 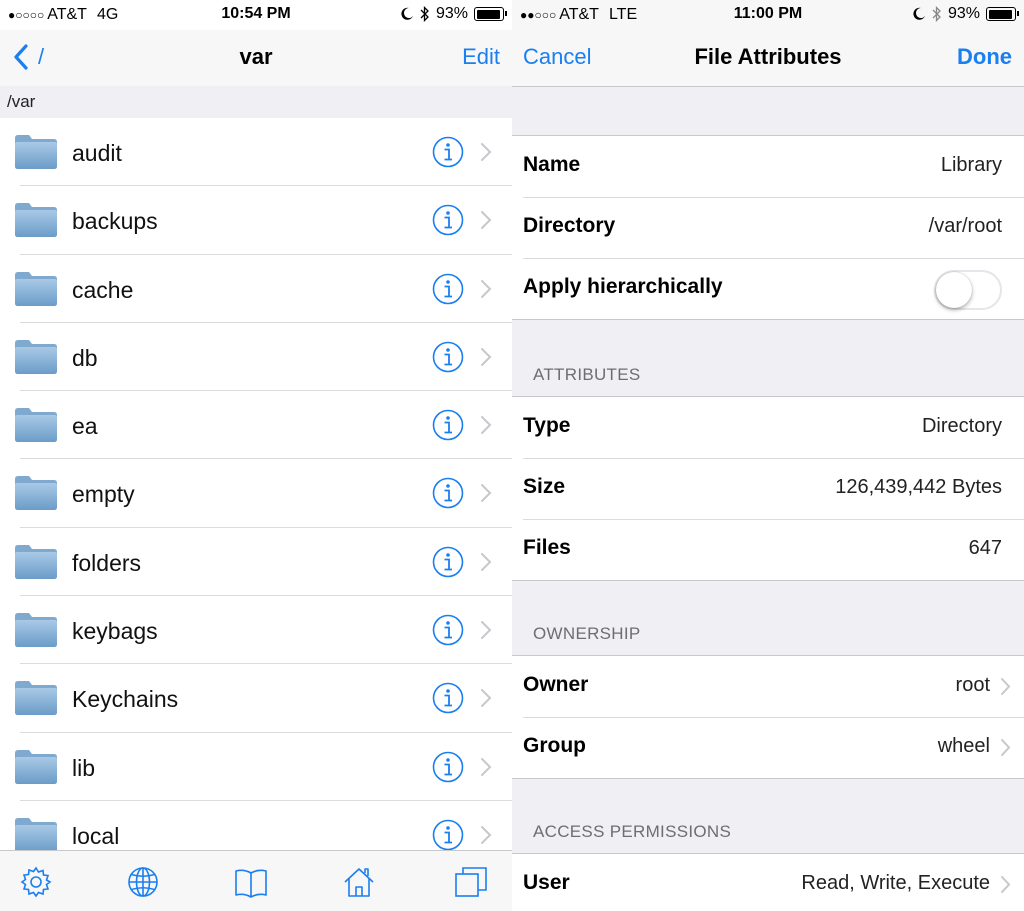 I want to click on size-row: Size 126,439,442 Bytes, so click(x=768, y=488).